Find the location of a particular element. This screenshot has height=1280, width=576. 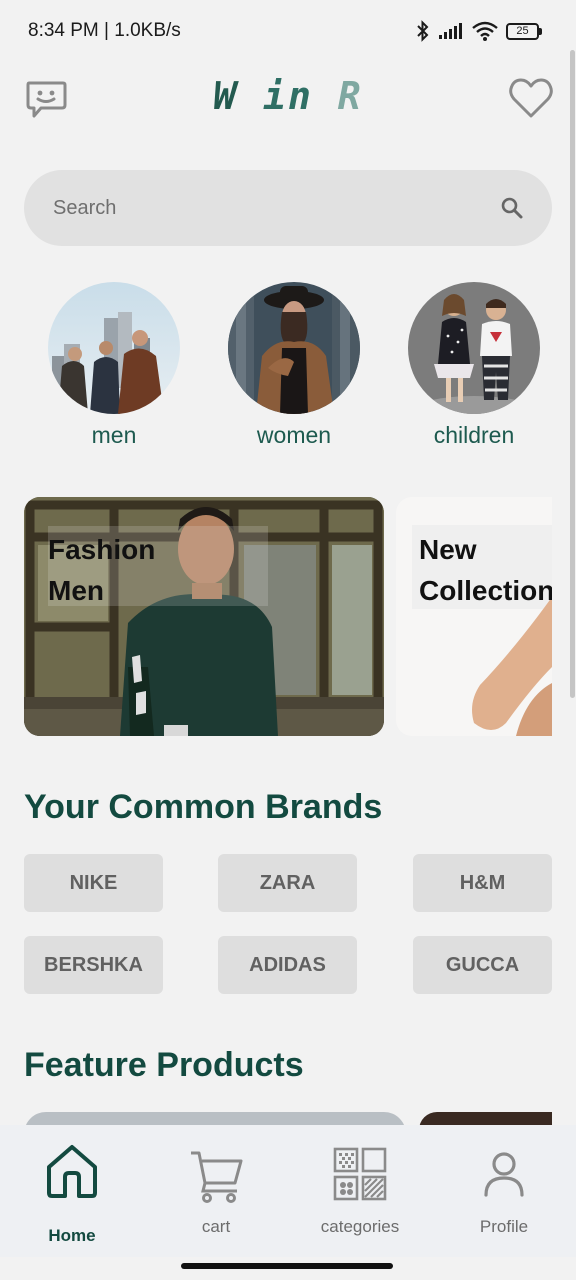

logo-letter-1: W is located at coordinates (226, 96).